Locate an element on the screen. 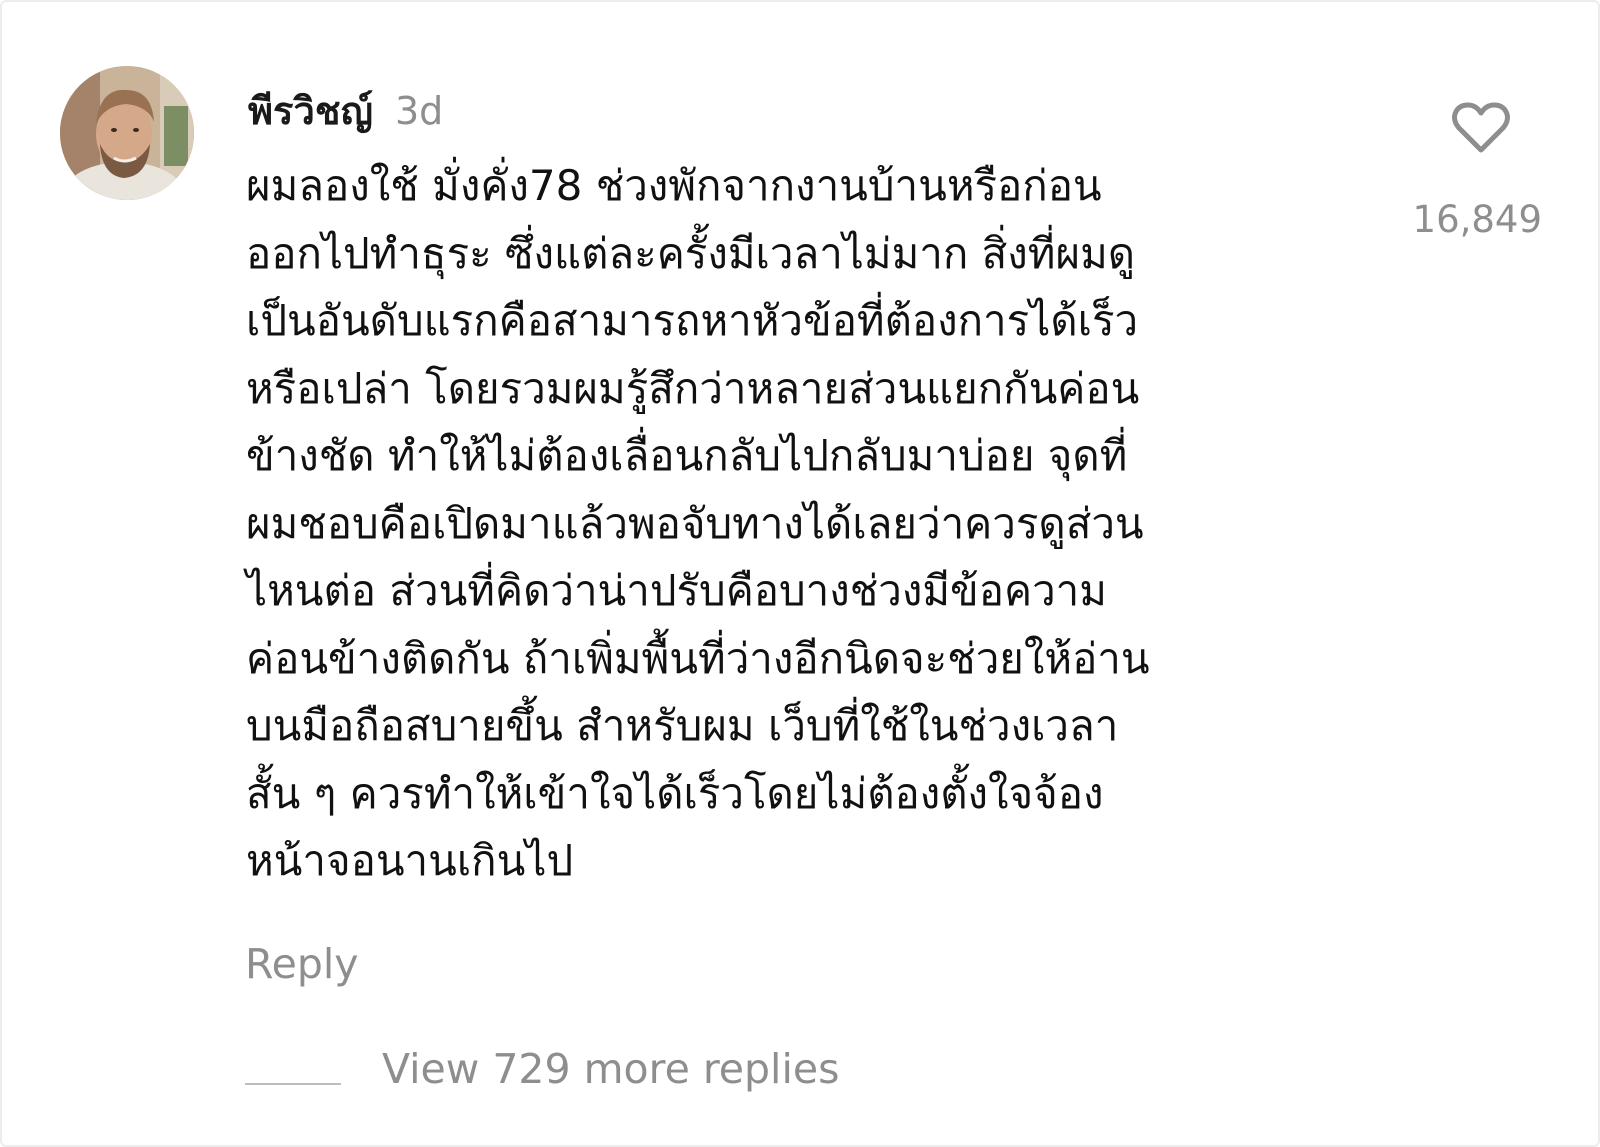 This screenshot has height=1147, width=1600. heart-outline-icon is located at coordinates (1481, 127).